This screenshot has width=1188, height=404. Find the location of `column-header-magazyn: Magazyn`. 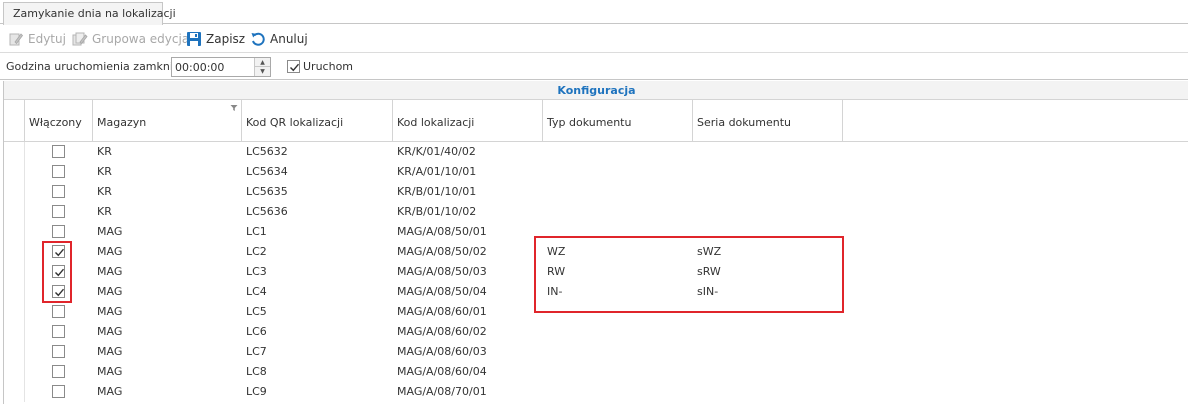

column-header-magazyn: Magazyn is located at coordinates (167, 121).